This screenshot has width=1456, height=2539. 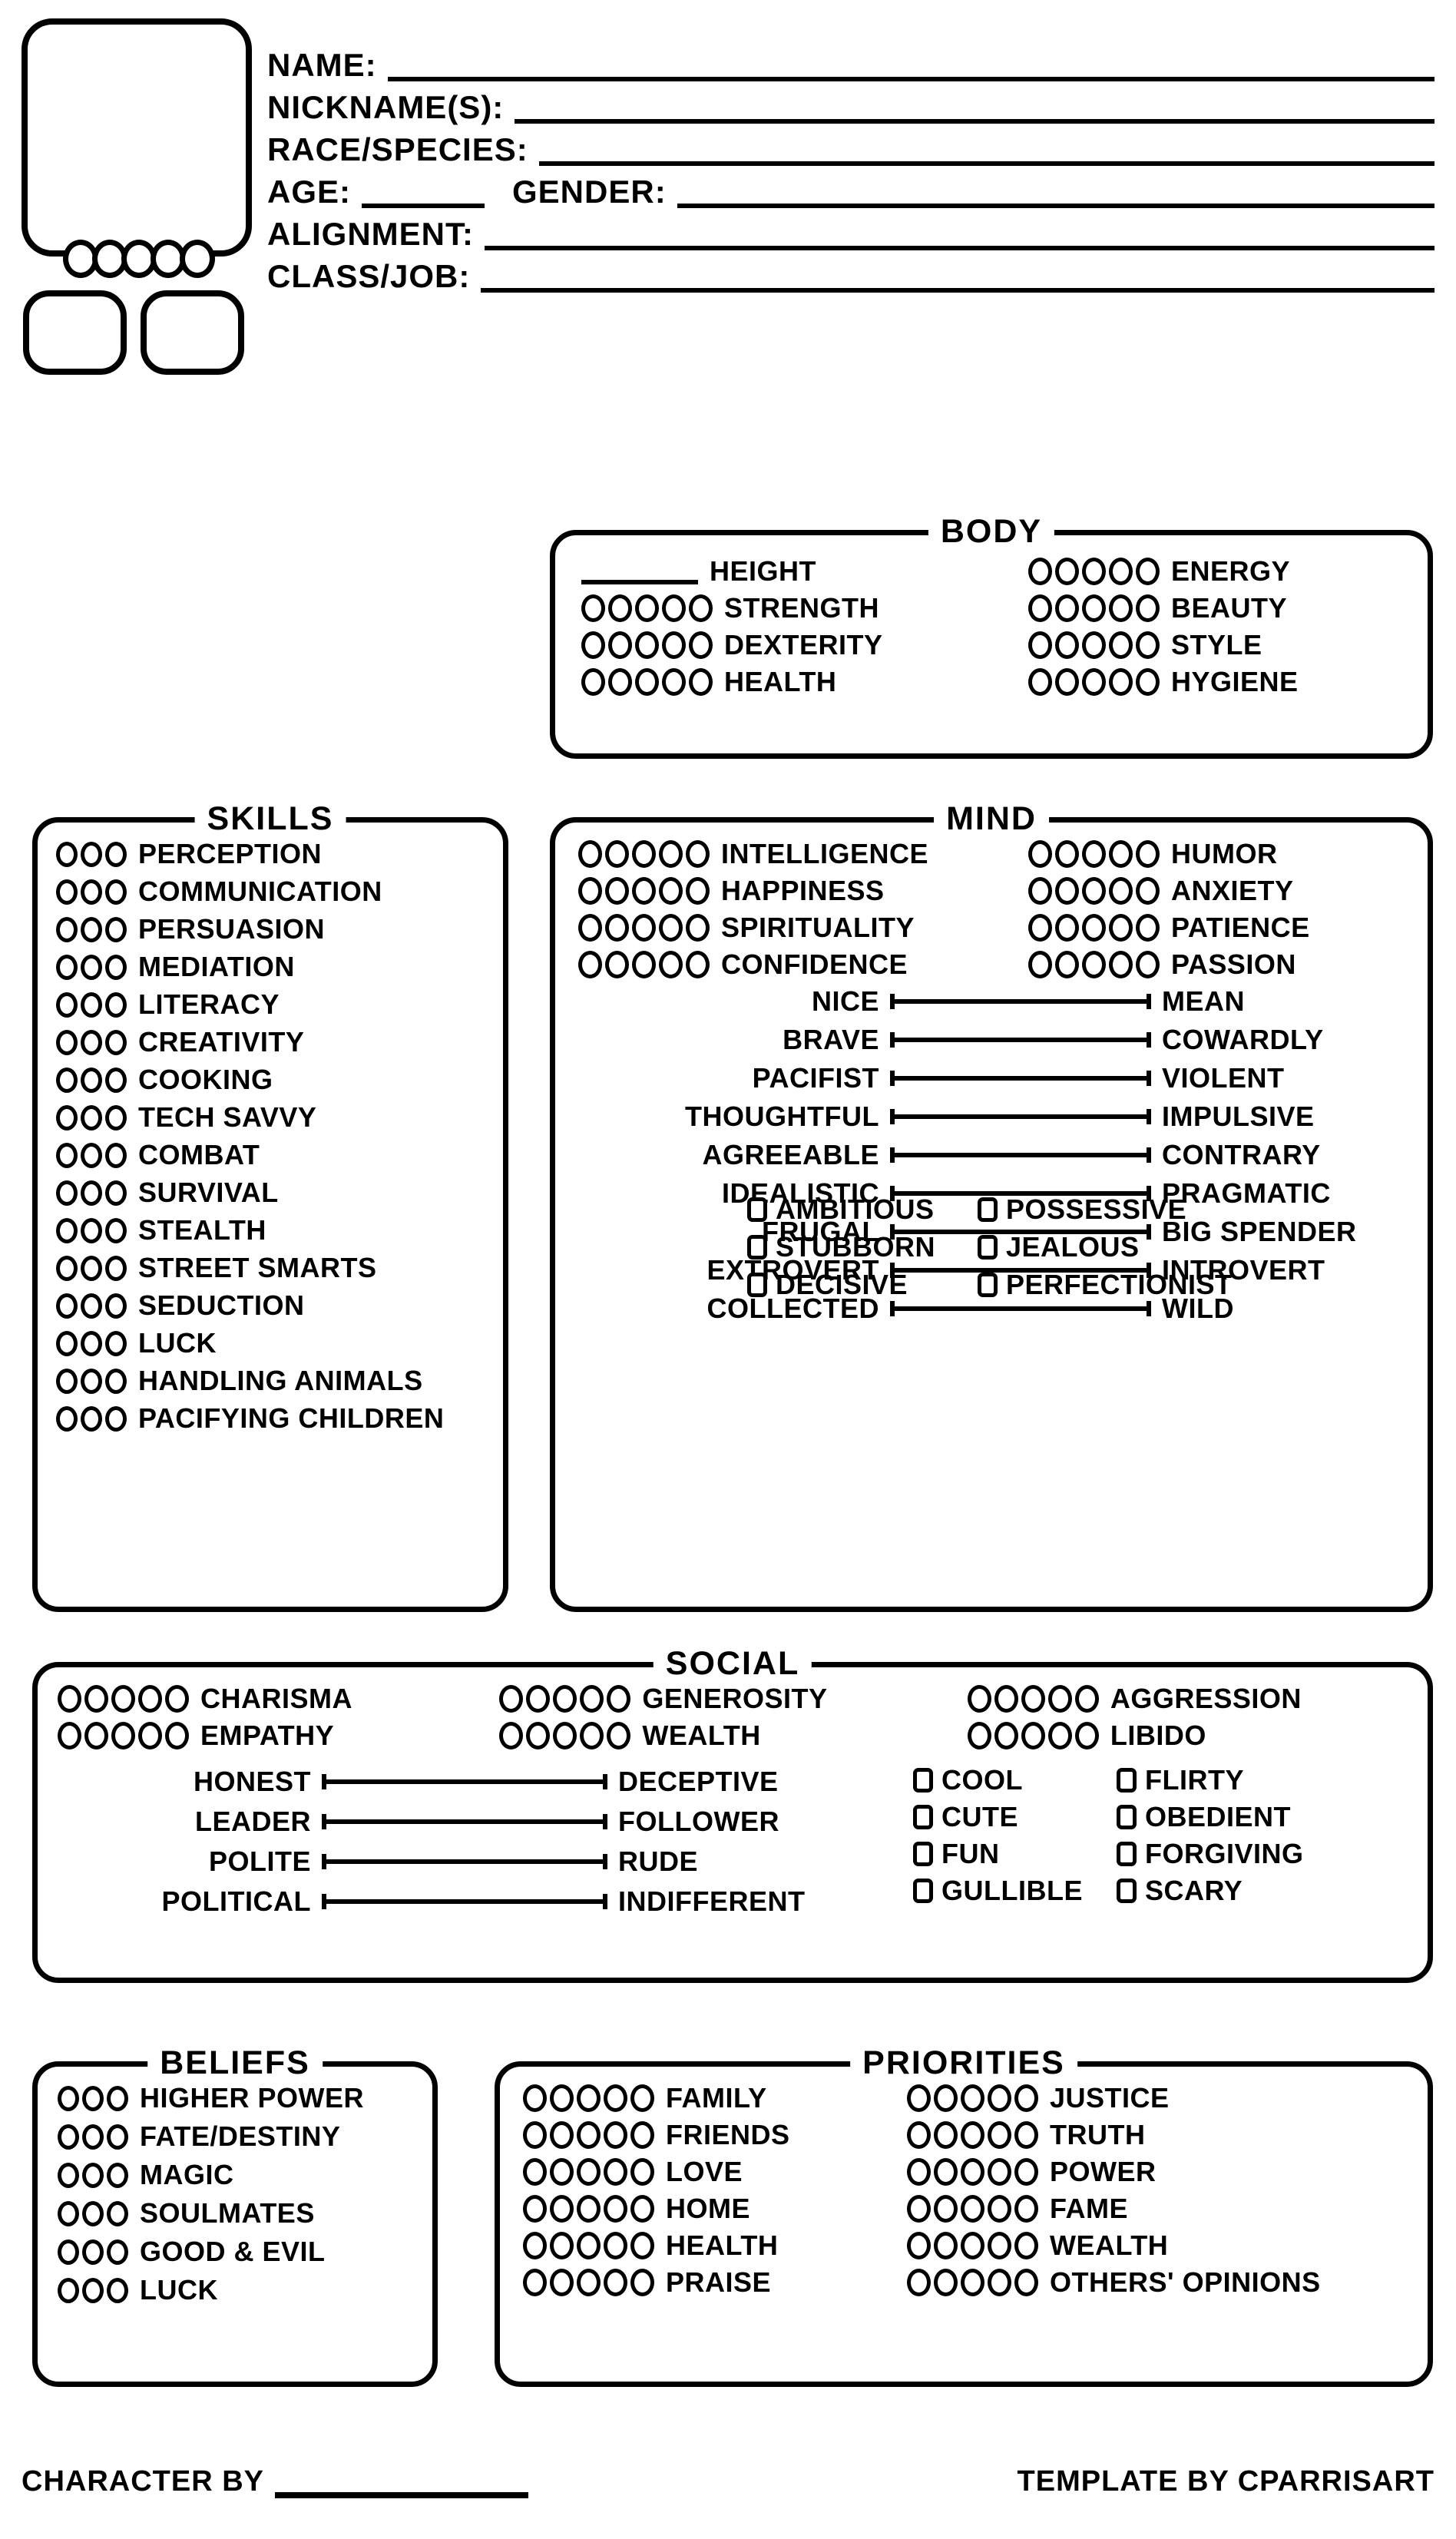 I want to click on trait-checkbox: OBEDIENT, so click(x=1204, y=1817).